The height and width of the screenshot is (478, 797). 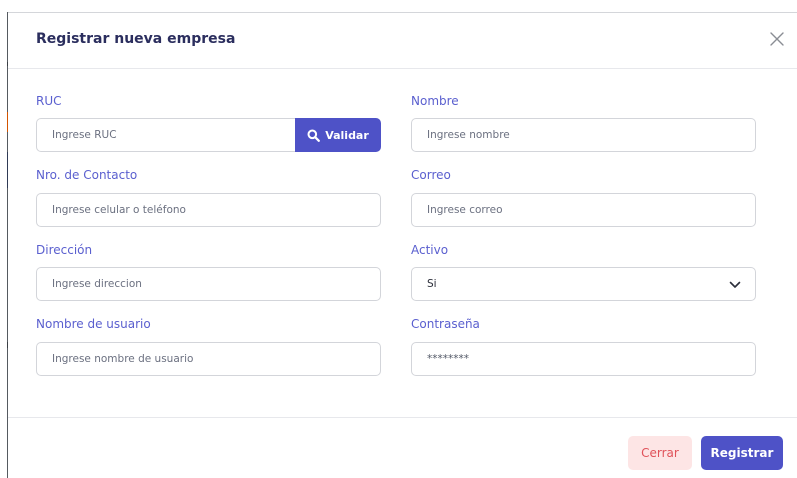 I want to click on activo-selected-value: Si, so click(x=432, y=284).